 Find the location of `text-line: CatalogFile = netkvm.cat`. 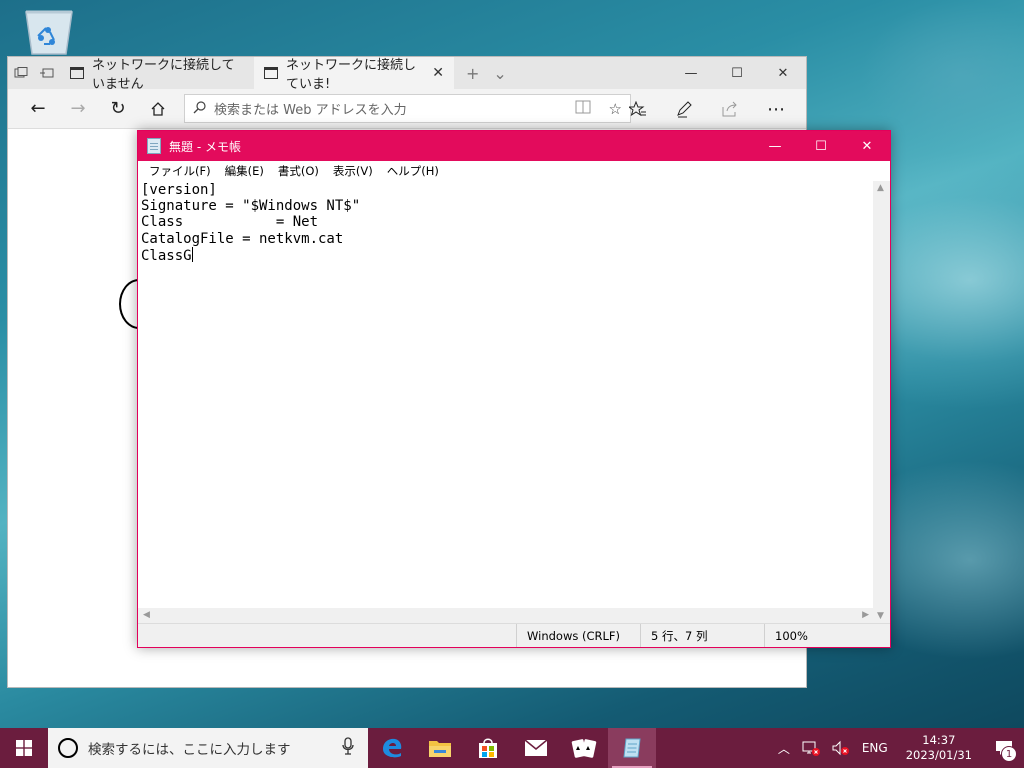

text-line: CatalogFile = netkvm.cat is located at coordinates (242, 238).